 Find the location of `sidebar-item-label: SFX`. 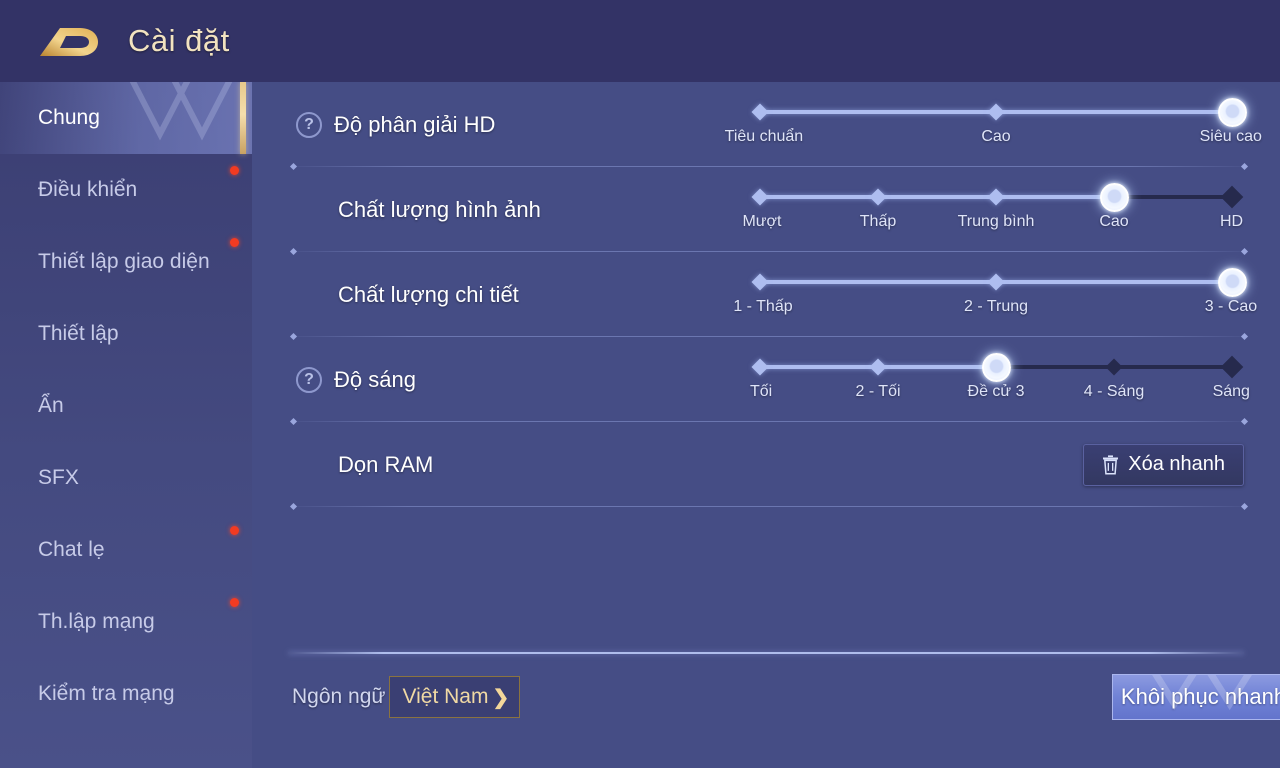

sidebar-item-label: SFX is located at coordinates (58, 477).